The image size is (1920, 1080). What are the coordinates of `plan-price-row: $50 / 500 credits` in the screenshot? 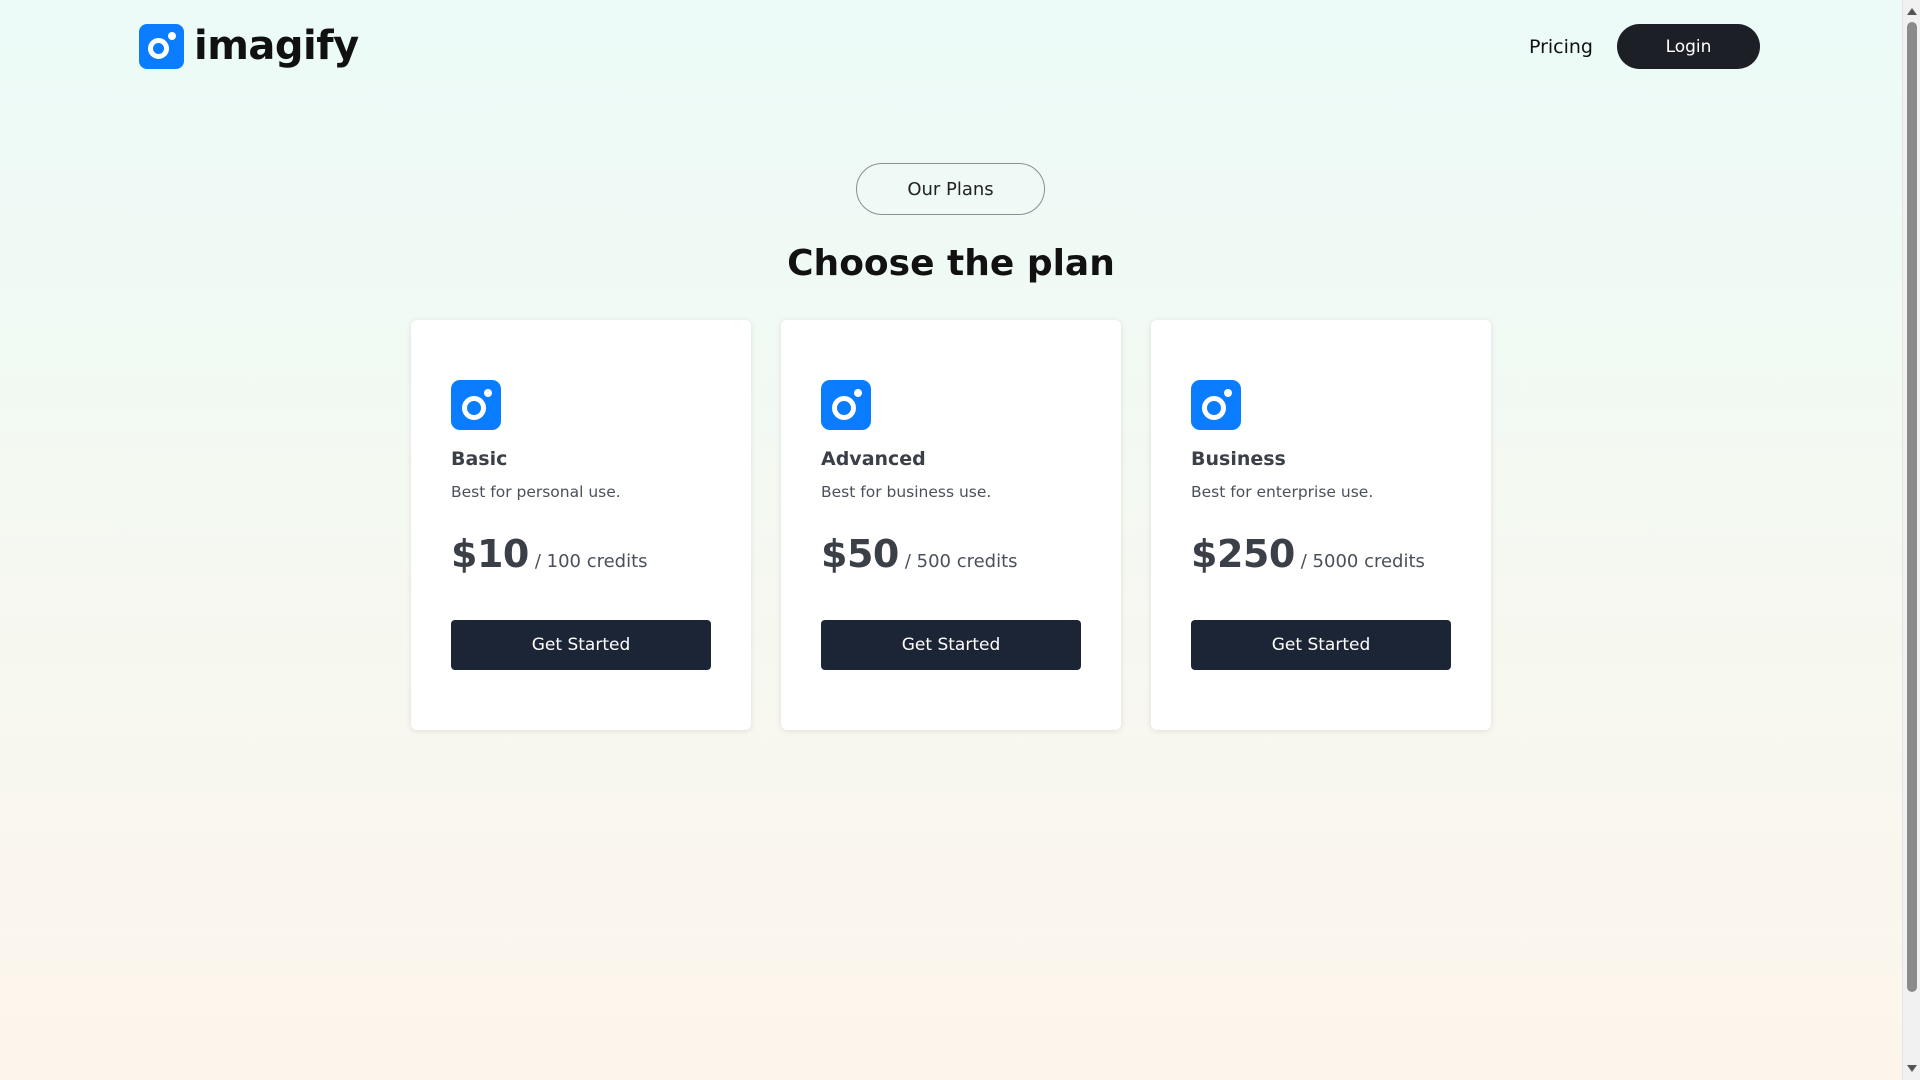 It's located at (919, 554).